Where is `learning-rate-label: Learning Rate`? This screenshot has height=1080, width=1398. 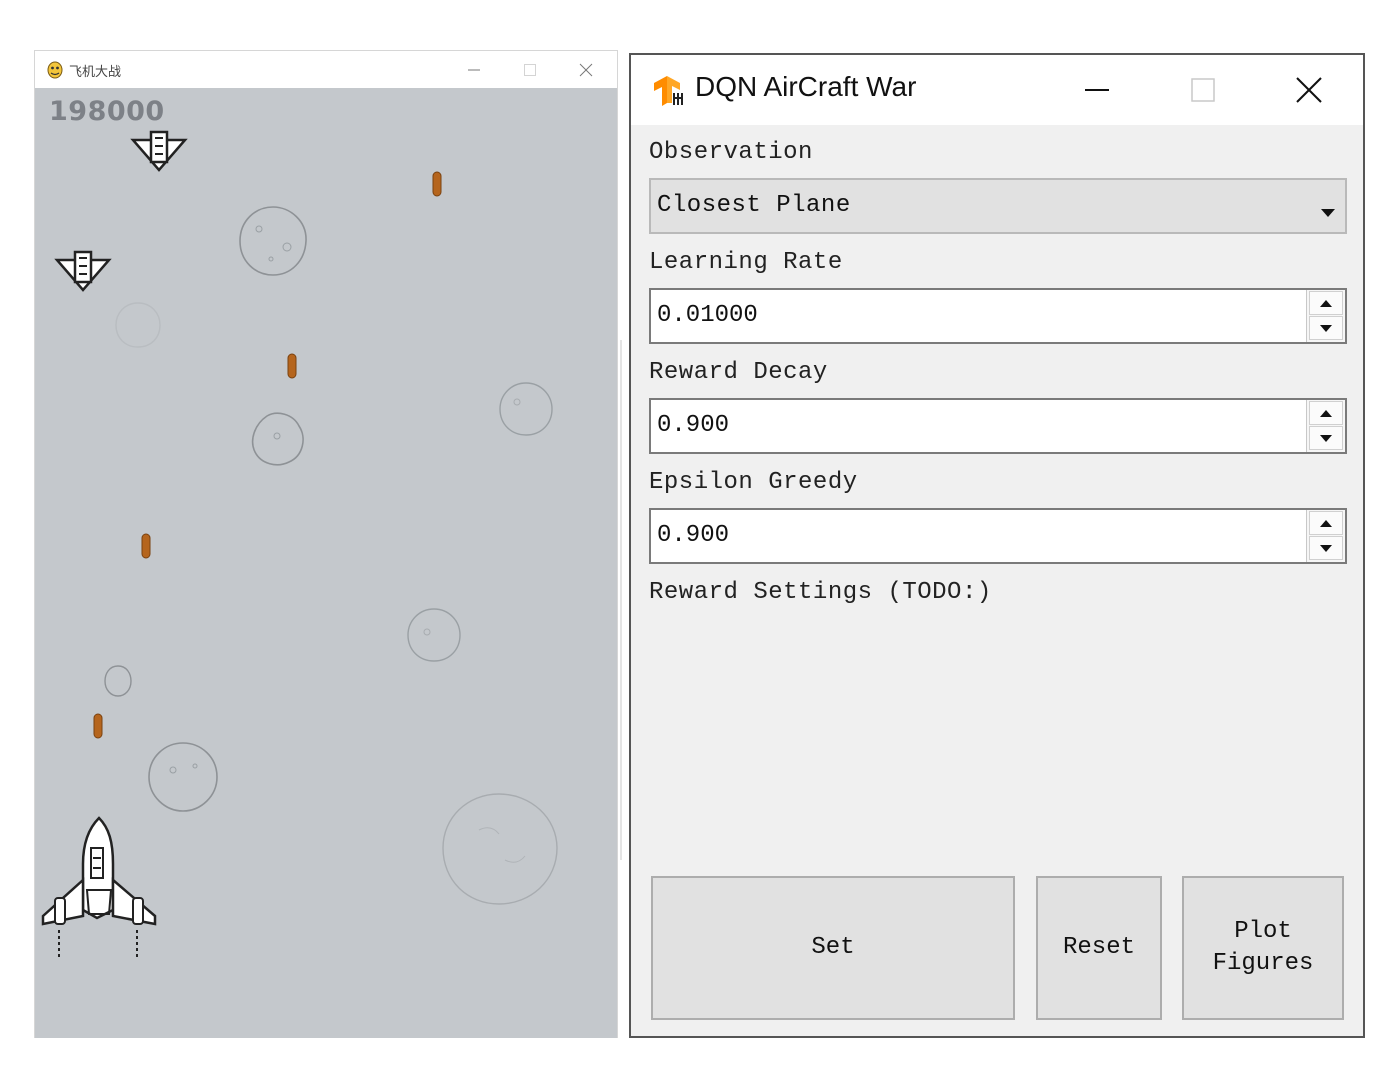
learning-rate-label: Learning Rate is located at coordinates (746, 262).